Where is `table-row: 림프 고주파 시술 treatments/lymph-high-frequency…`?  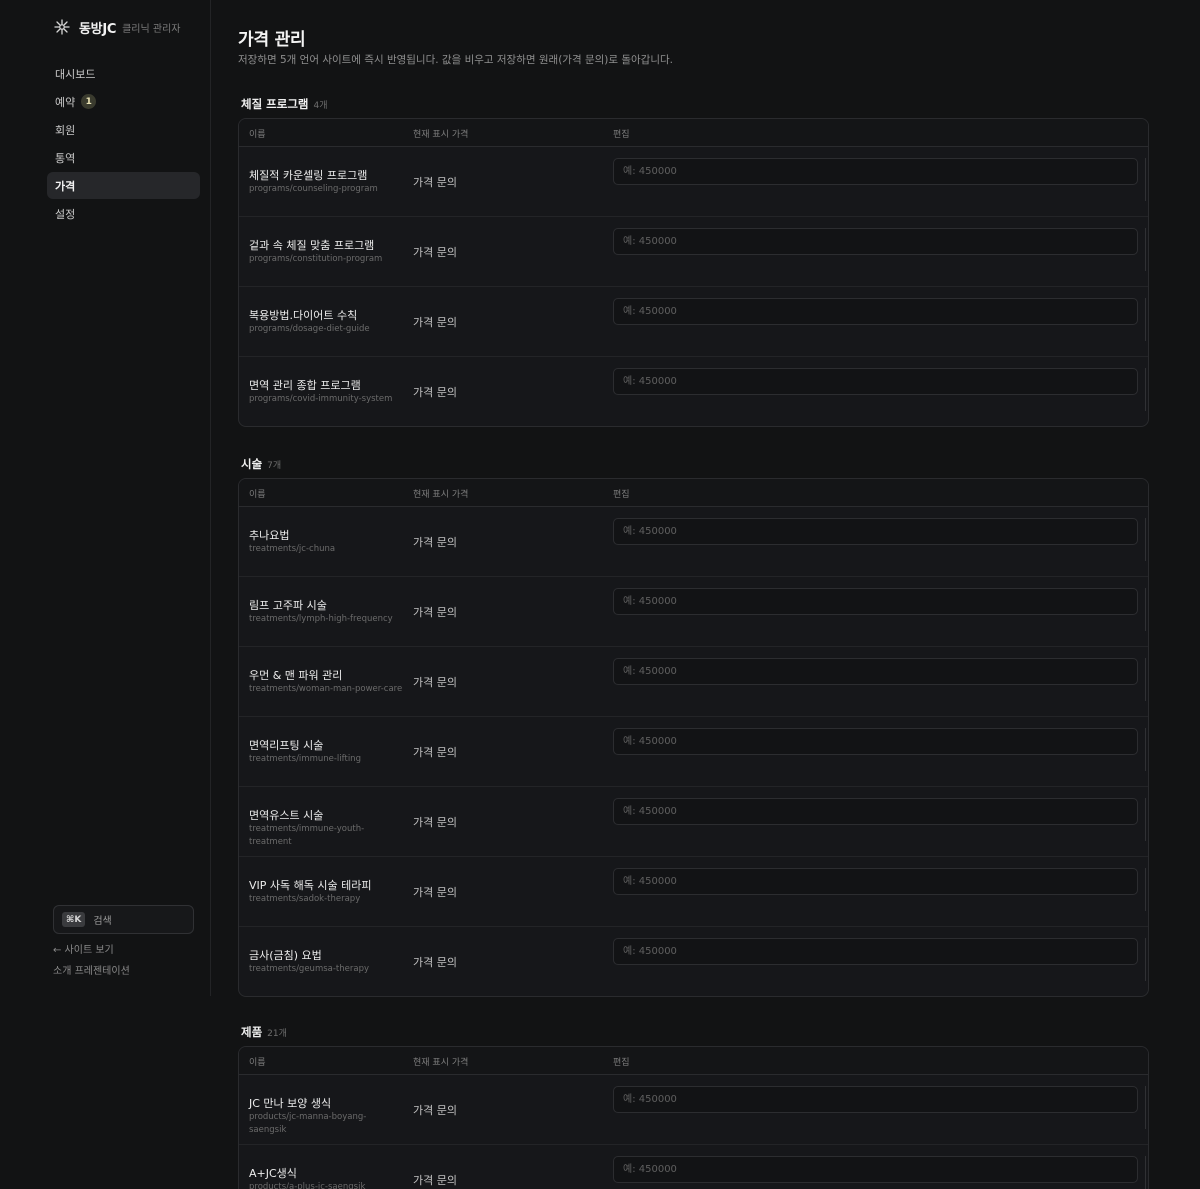 table-row: 림프 고주파 시술 treatments/lymph-high-frequency… is located at coordinates (693, 612).